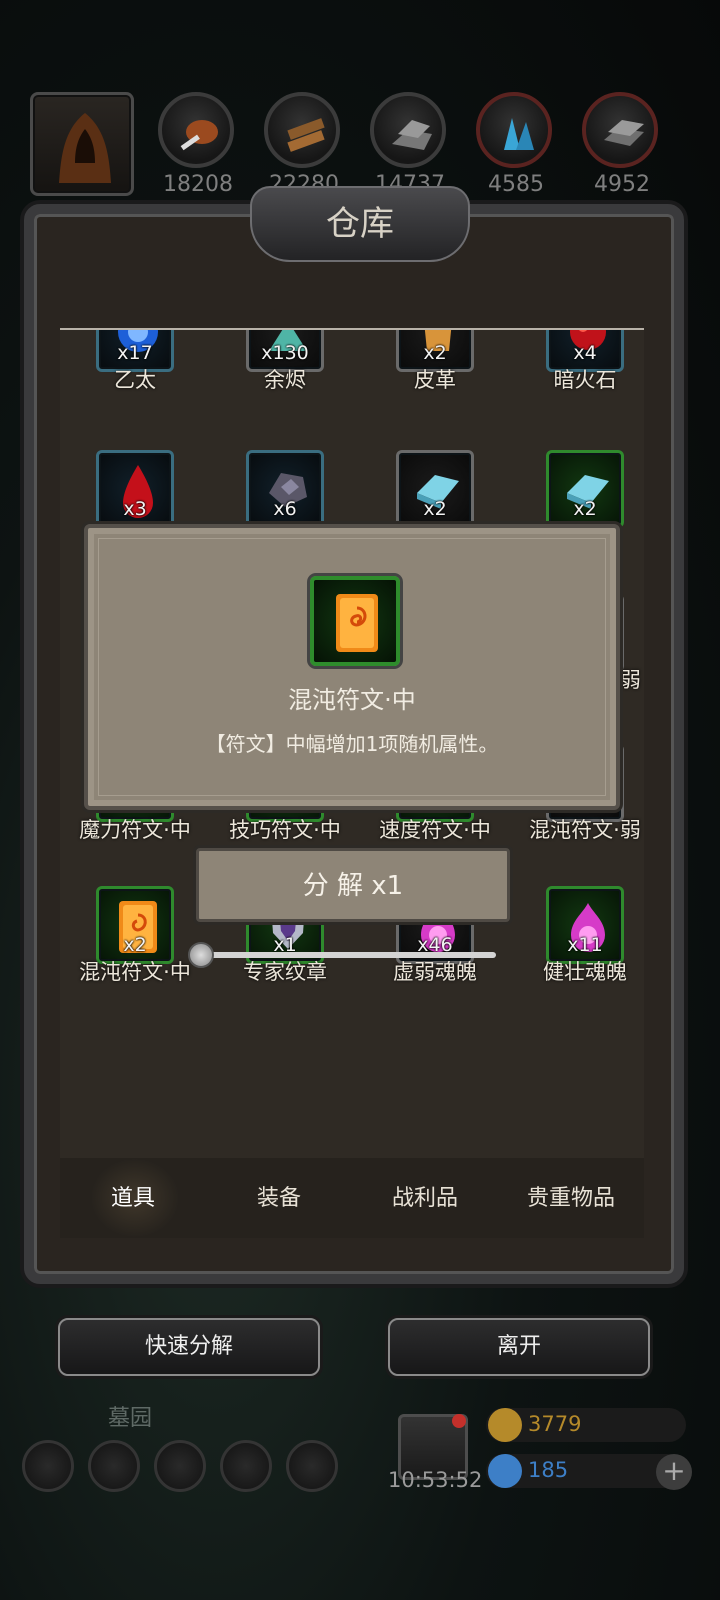 The image size is (720, 1600). What do you see at coordinates (285, 367) in the screenshot?
I see `inventory-item: x130 余烬` at bounding box center [285, 367].